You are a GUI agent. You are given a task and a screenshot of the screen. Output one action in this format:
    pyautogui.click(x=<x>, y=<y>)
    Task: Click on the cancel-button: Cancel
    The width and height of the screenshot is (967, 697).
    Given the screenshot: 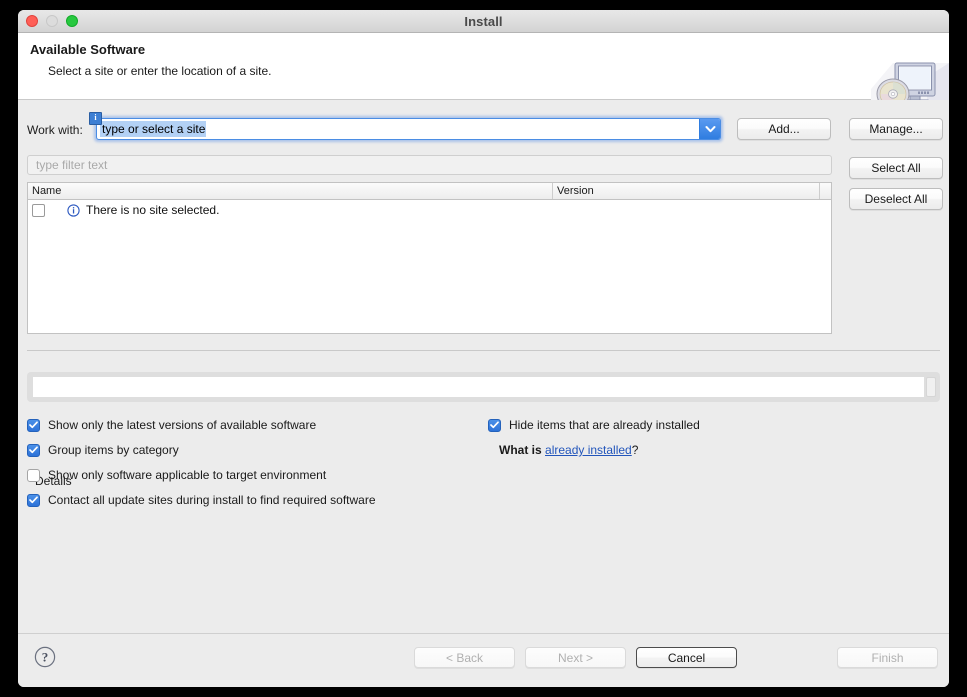 What is the action you would take?
    pyautogui.click(x=686, y=657)
    